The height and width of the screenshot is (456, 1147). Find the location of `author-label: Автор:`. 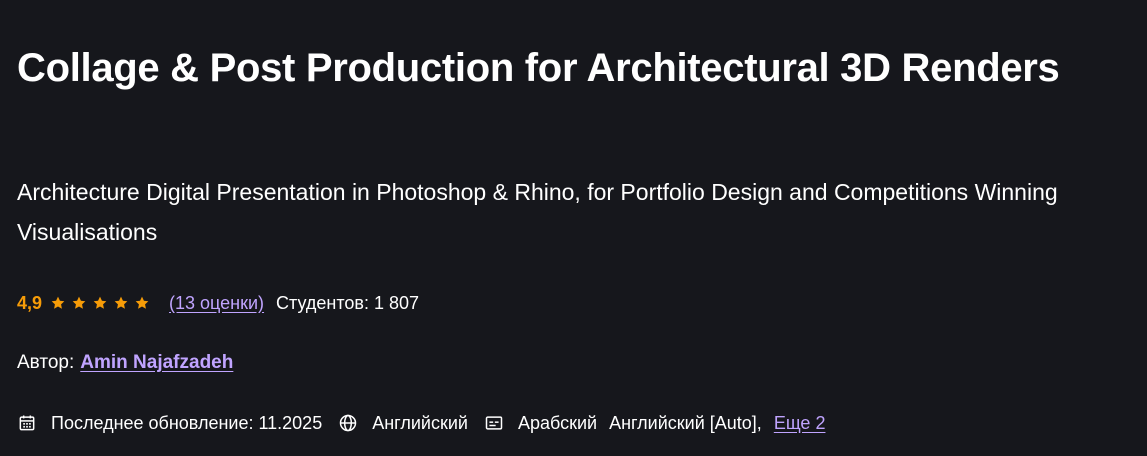

author-label: Автор: is located at coordinates (46, 362).